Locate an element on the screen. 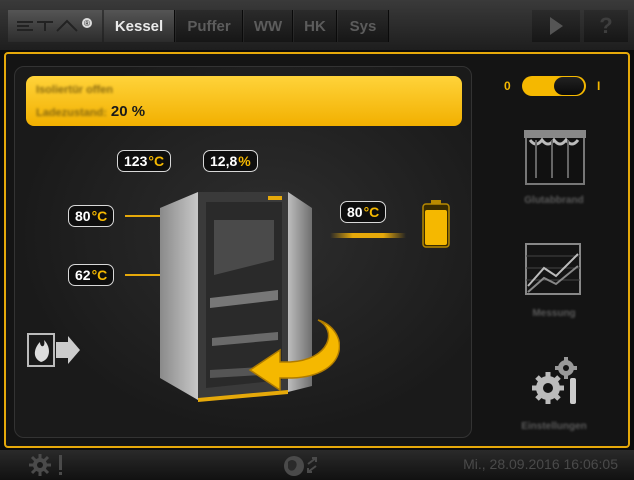 The image size is (634, 480). datetime-display: Mi., 28.09.2016 16:06:05 is located at coordinates (540, 464).